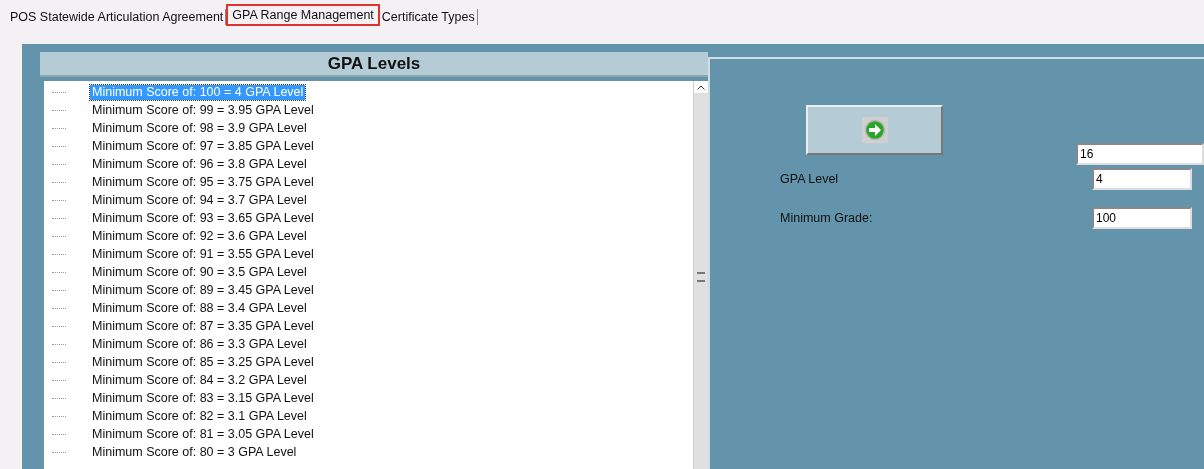 The width and height of the screenshot is (1204, 469). Describe the element at coordinates (701, 87) in the screenshot. I see `scroll-up-icon` at that location.